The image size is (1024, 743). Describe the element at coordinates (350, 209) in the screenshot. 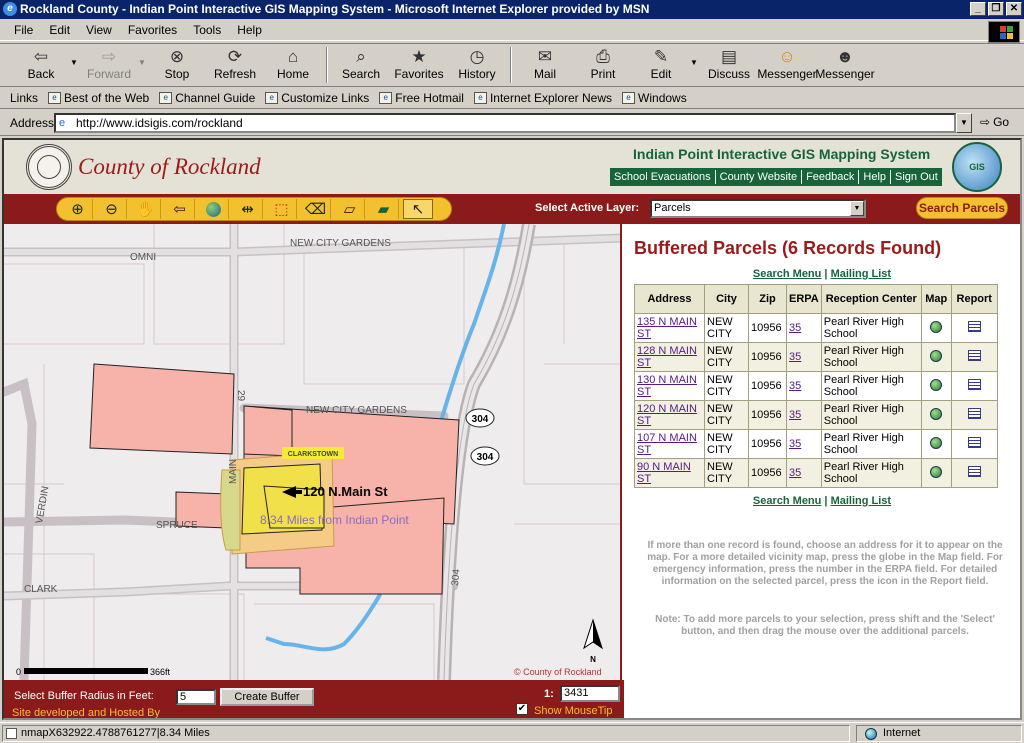

I see `layers-tool: ▱` at that location.